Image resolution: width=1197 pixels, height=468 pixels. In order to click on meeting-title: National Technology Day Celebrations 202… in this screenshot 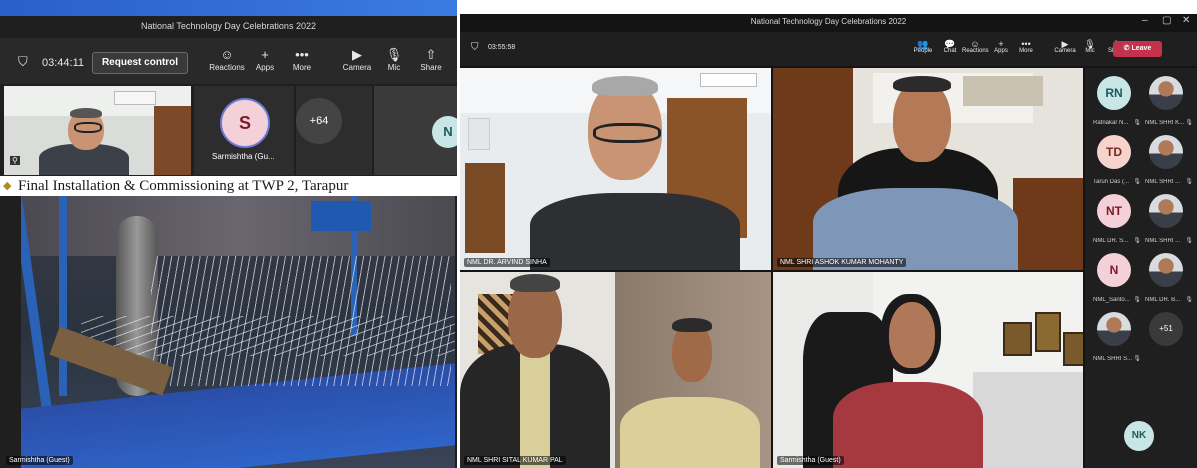, I will do `click(228, 26)`.